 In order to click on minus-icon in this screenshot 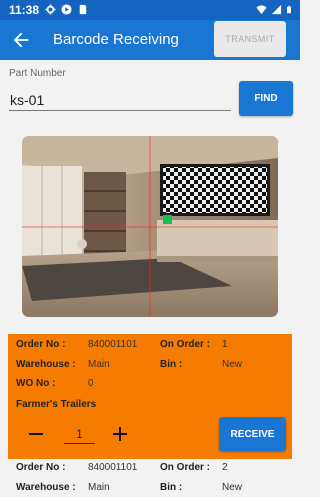, I will do `click(36, 434)`.